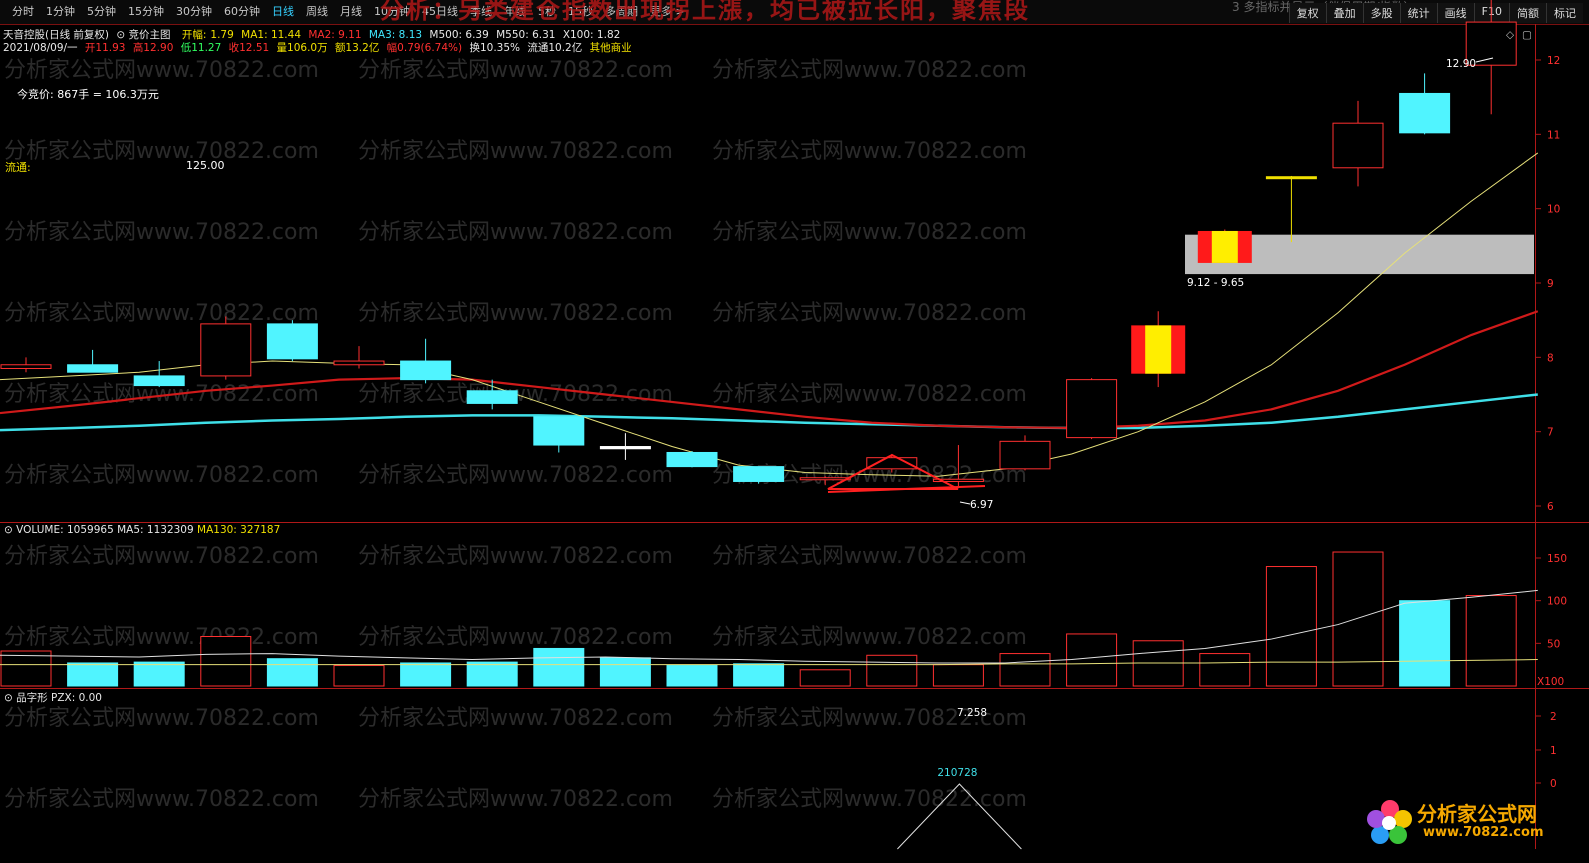 This screenshot has width=1589, height=863. What do you see at coordinates (1553, 751) in the screenshot?
I see `indicator-tick-label: 1` at bounding box center [1553, 751].